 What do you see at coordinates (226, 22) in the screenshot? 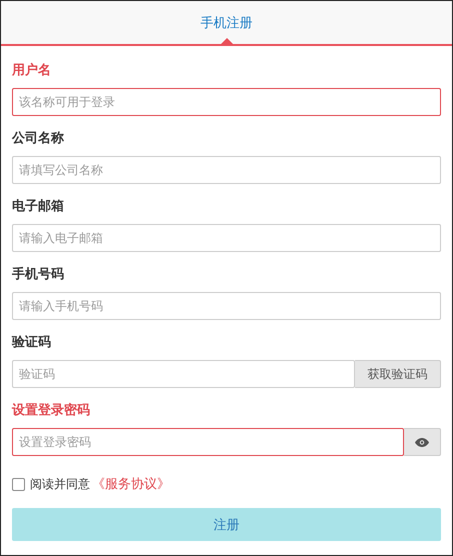
I see `tab: 手机注册` at bounding box center [226, 22].